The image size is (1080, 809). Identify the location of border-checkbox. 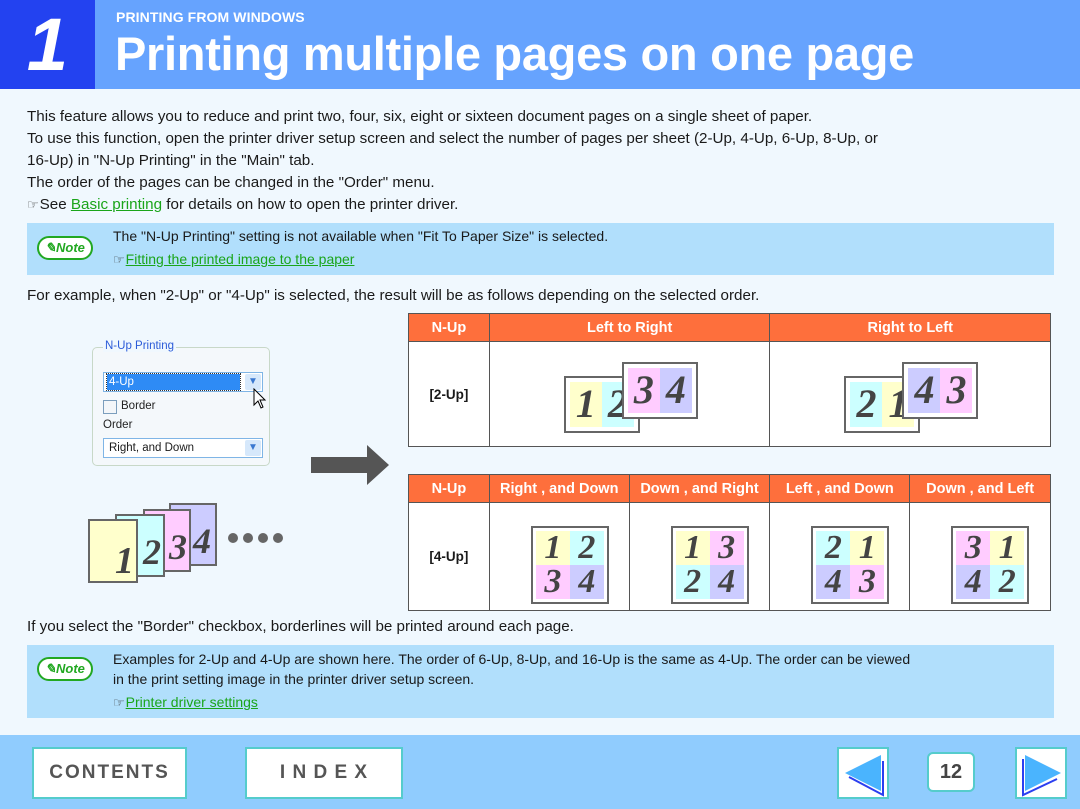
(110, 407).